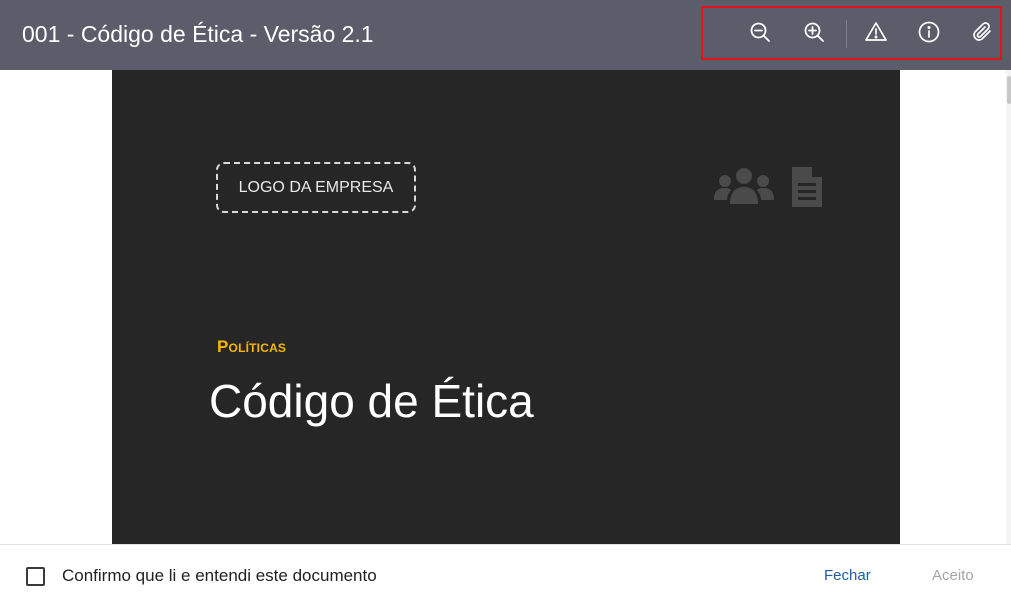  What do you see at coordinates (1009, 90) in the screenshot?
I see `scrollbar-thumb` at bounding box center [1009, 90].